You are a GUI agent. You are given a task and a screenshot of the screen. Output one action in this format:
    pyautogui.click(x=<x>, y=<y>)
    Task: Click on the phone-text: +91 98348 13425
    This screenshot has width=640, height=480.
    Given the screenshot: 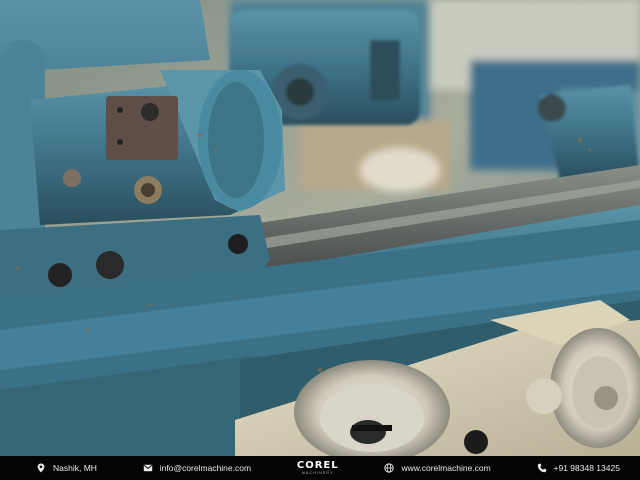 What is the action you would take?
    pyautogui.click(x=587, y=468)
    